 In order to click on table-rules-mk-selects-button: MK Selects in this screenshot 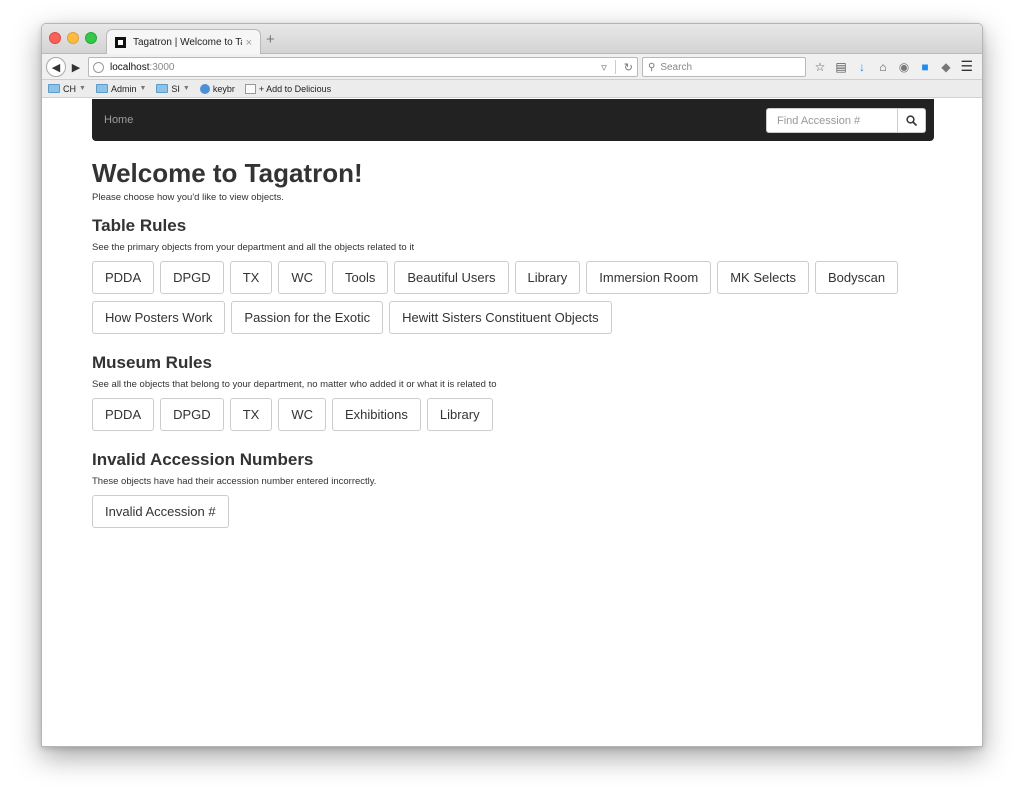, I will do `click(763, 277)`.